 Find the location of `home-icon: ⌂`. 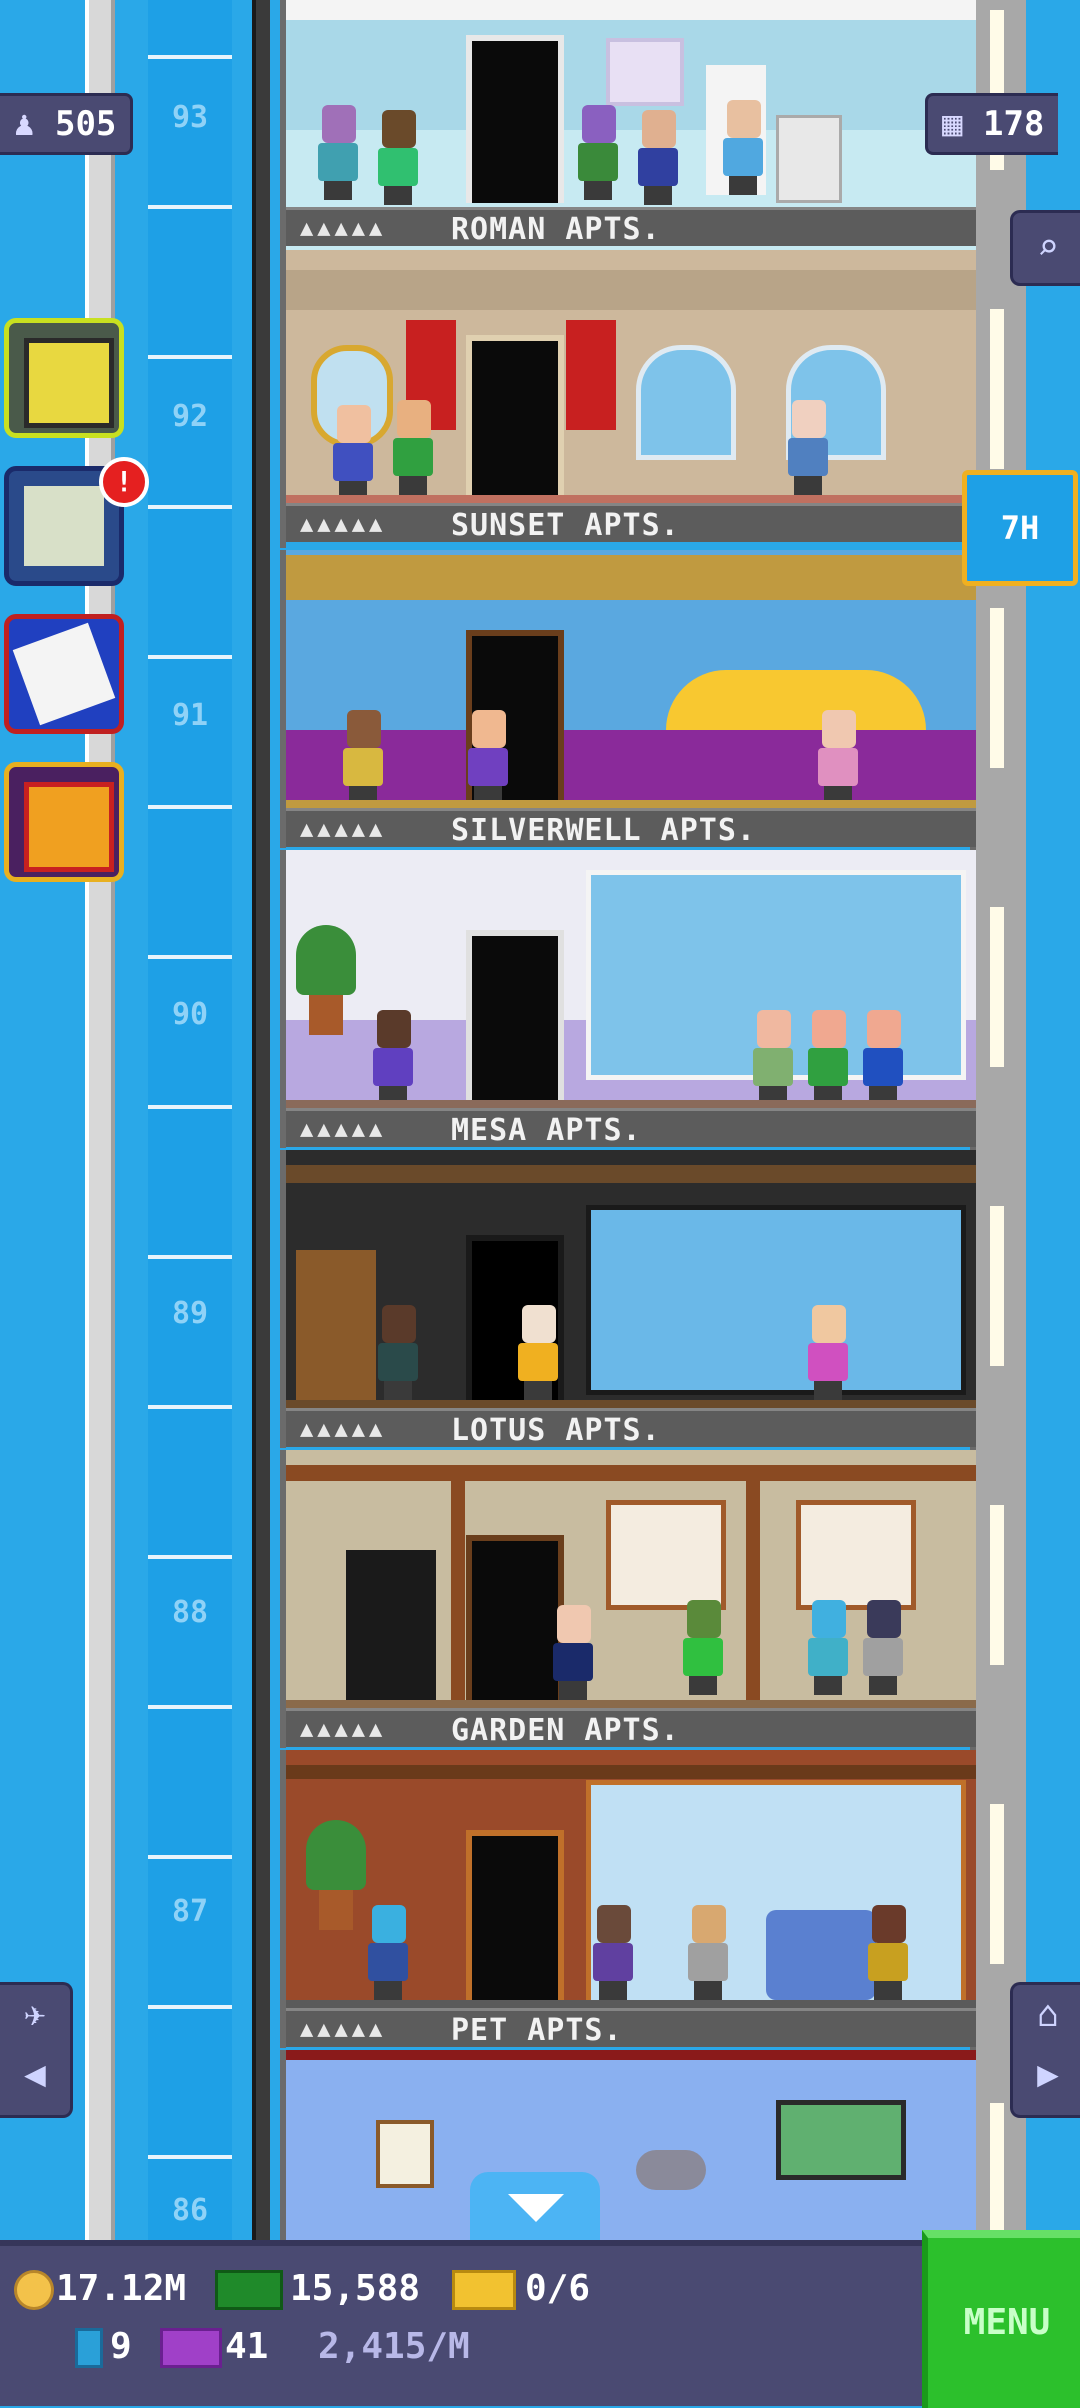

home-icon: ⌂ is located at coordinates (1048, 2014).